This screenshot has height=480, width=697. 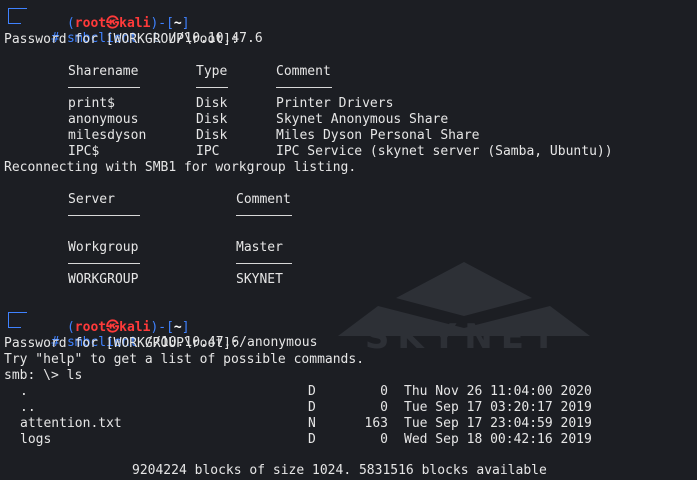 I want to click on share-row-comment: Miles Dyson Personal Share, so click(x=378, y=135).